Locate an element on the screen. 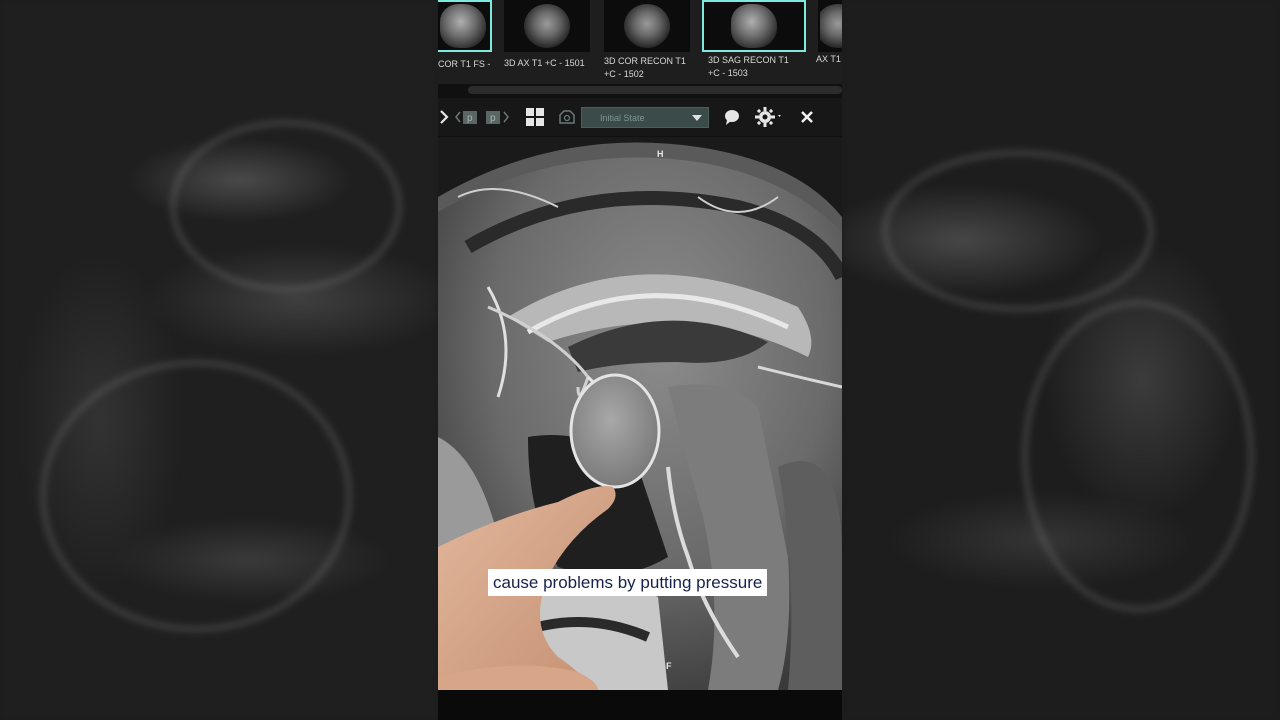 The image size is (1280, 720). series-label-line2: +C - 1503 is located at coordinates (728, 73).